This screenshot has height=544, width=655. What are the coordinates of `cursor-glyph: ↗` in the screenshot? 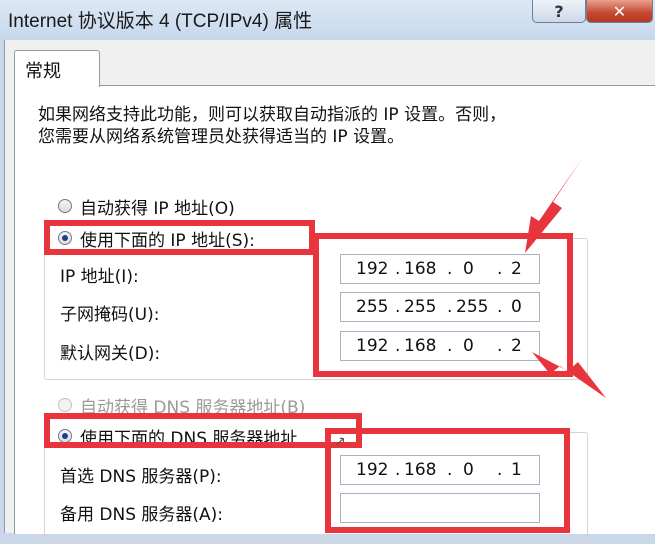 It's located at (340, 442).